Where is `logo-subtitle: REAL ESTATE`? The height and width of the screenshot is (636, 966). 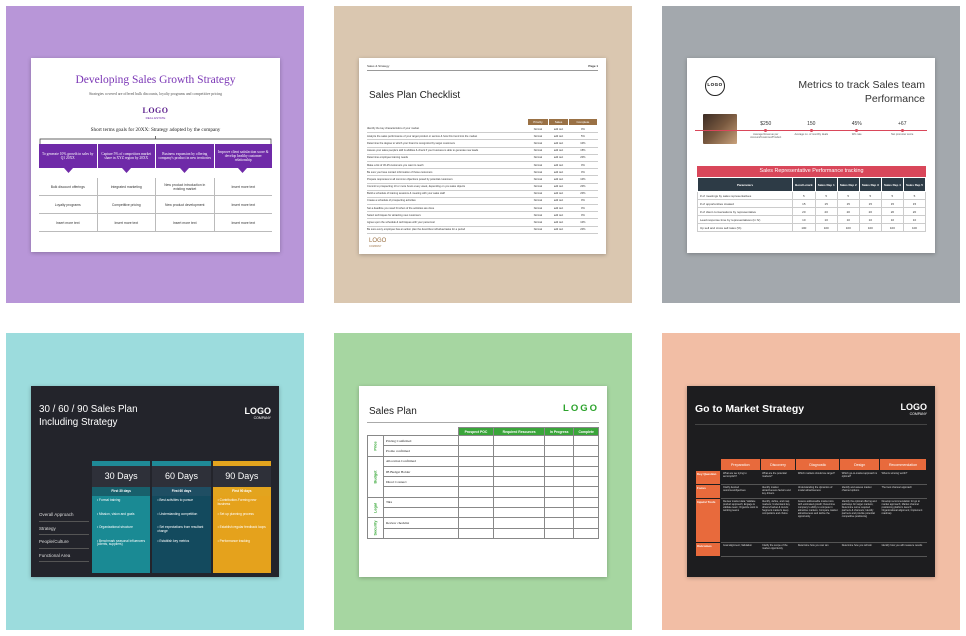
logo-subtitle: REAL ESTATE is located at coordinates (155, 118).